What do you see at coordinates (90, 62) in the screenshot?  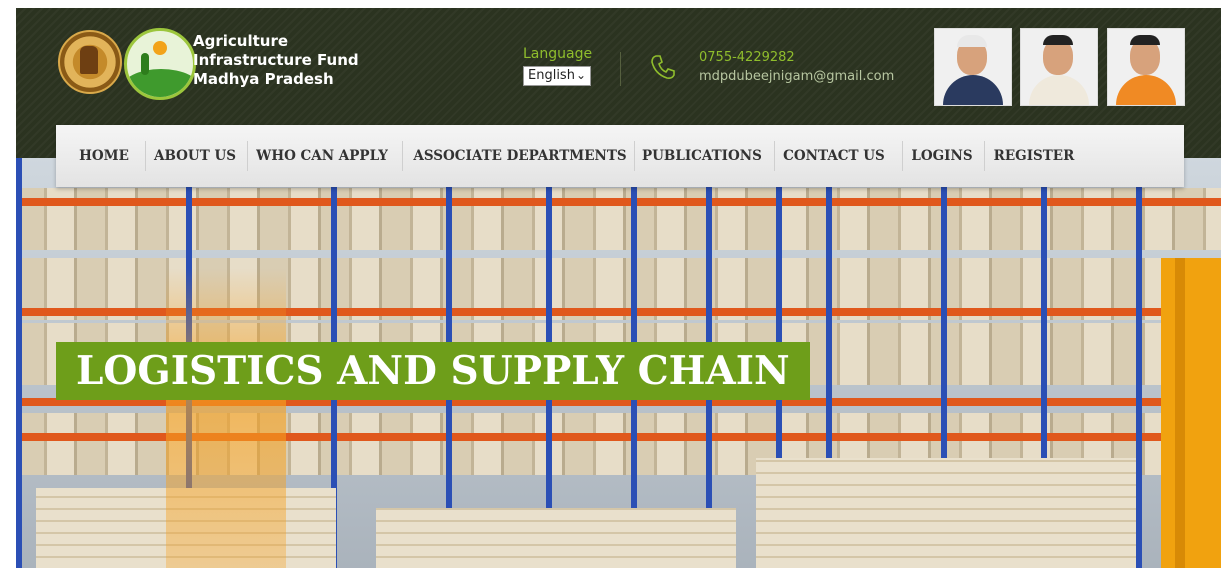 I see `state-emblem-icon` at bounding box center [90, 62].